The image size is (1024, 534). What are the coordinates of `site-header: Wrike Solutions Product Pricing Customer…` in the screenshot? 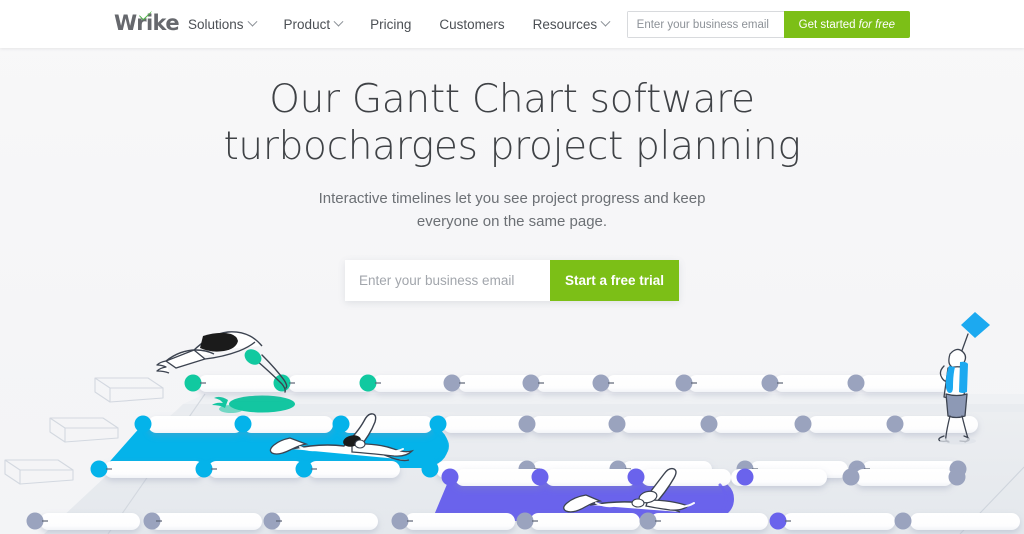 It's located at (512, 24).